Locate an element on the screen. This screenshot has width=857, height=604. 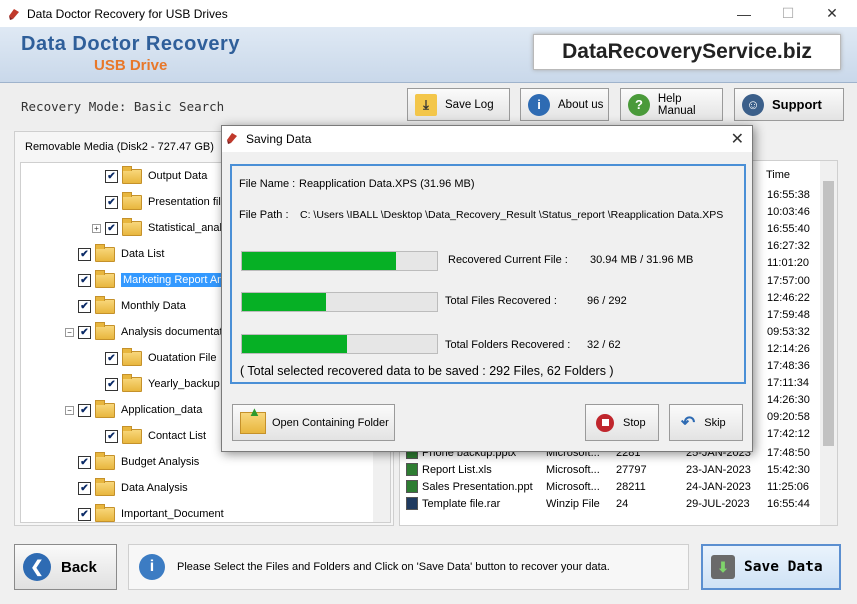
open-folder-label: Open Containing Folder is located at coordinates (330, 422).